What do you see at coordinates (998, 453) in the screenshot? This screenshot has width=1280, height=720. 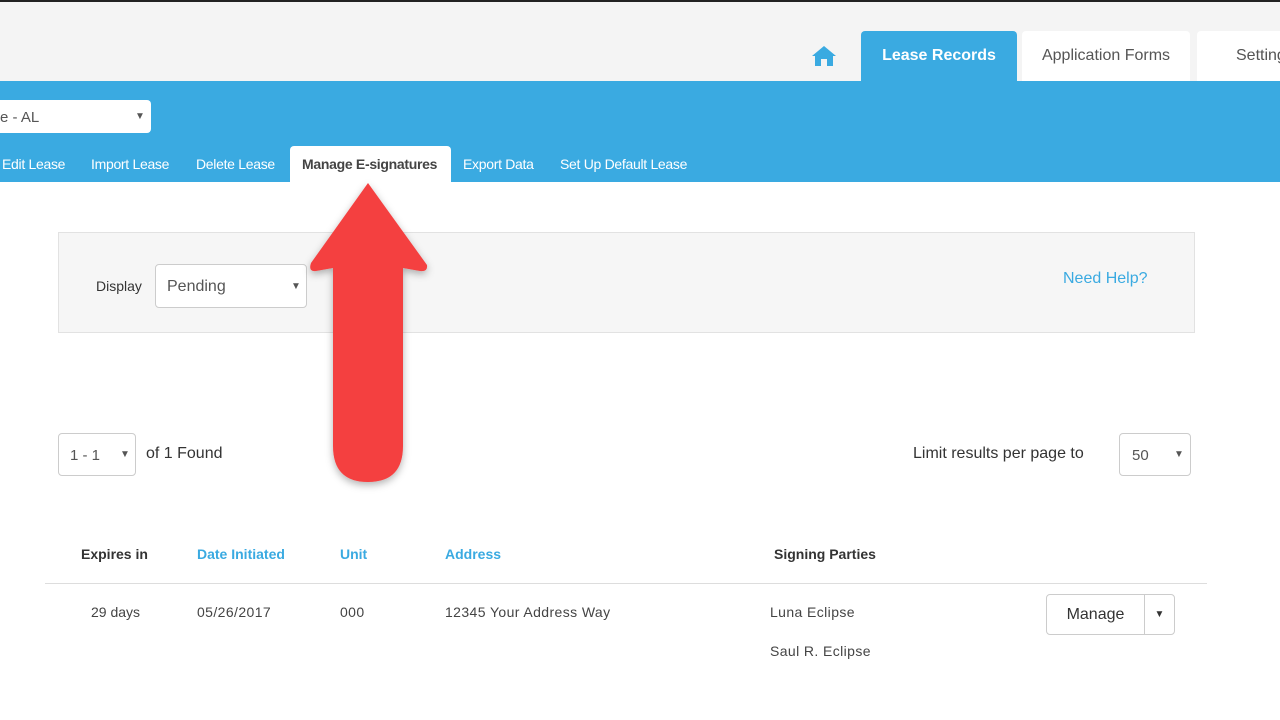 I see `limit-label: Limit results per page to` at bounding box center [998, 453].